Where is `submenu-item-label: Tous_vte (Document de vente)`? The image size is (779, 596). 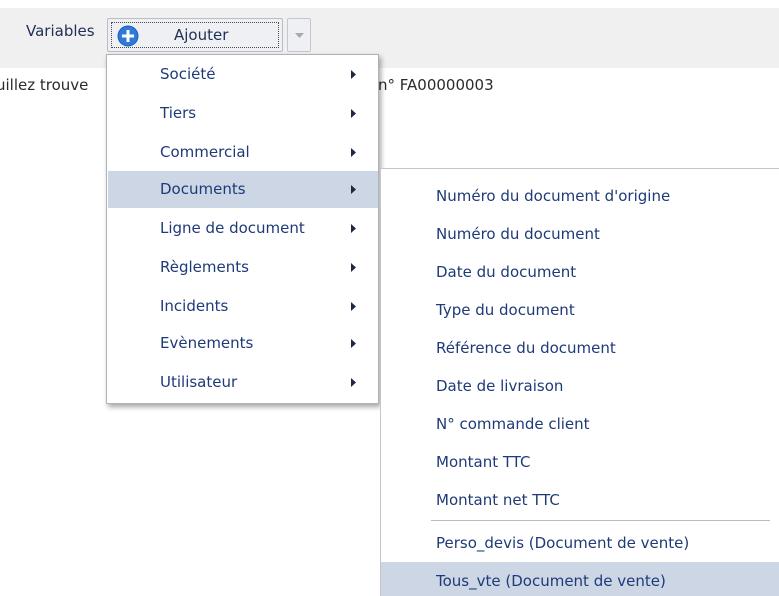 submenu-item-label: Tous_vte (Document de vente) is located at coordinates (551, 581).